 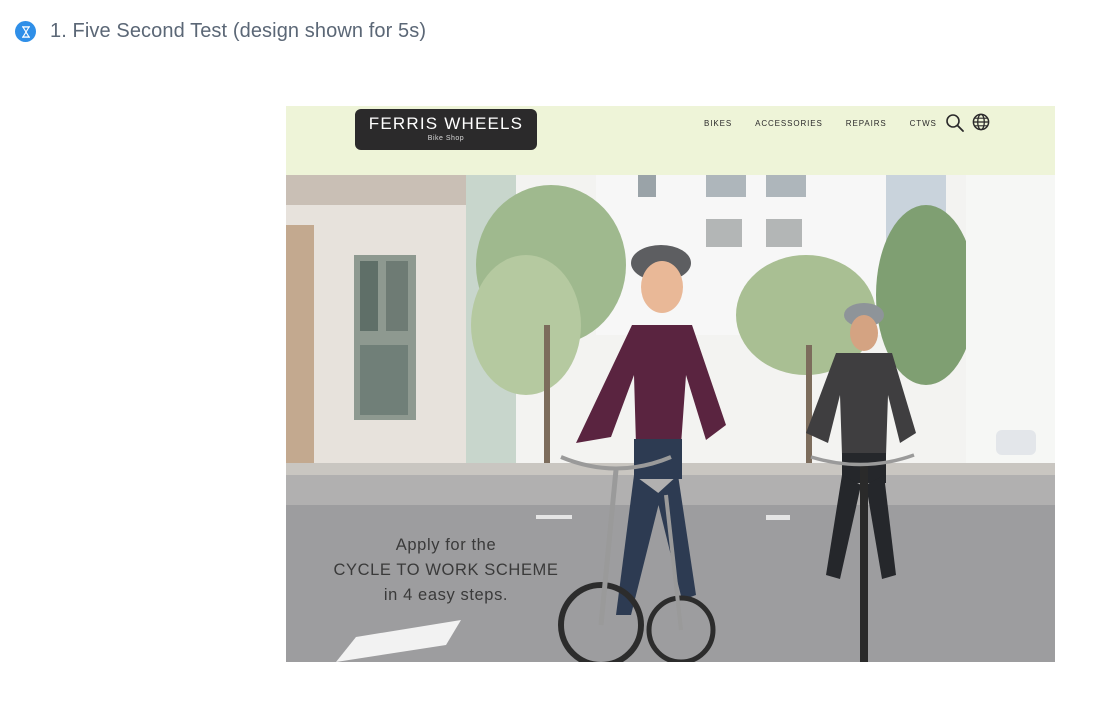 I want to click on hero-line-1: Apply for the, so click(x=446, y=545).